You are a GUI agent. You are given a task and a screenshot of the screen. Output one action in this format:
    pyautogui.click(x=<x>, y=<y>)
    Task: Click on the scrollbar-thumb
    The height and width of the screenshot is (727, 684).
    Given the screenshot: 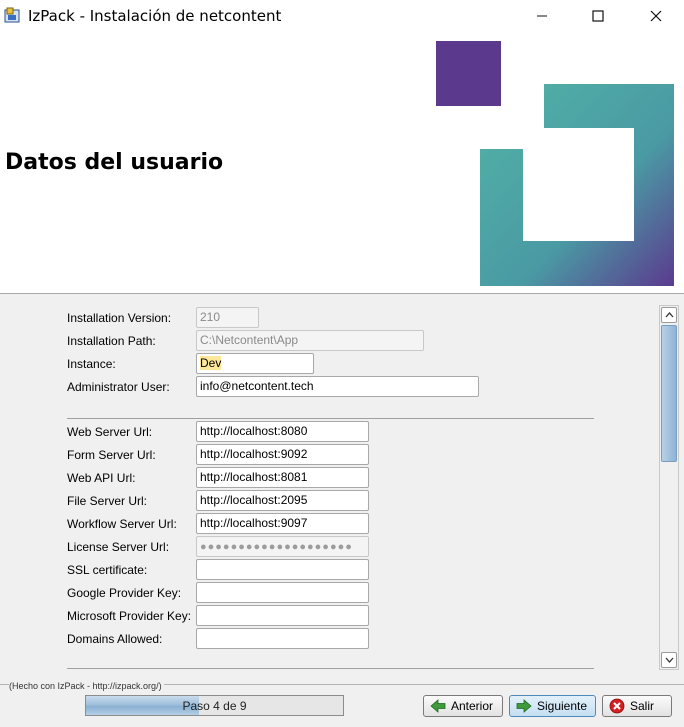 What is the action you would take?
    pyautogui.click(x=669, y=393)
    